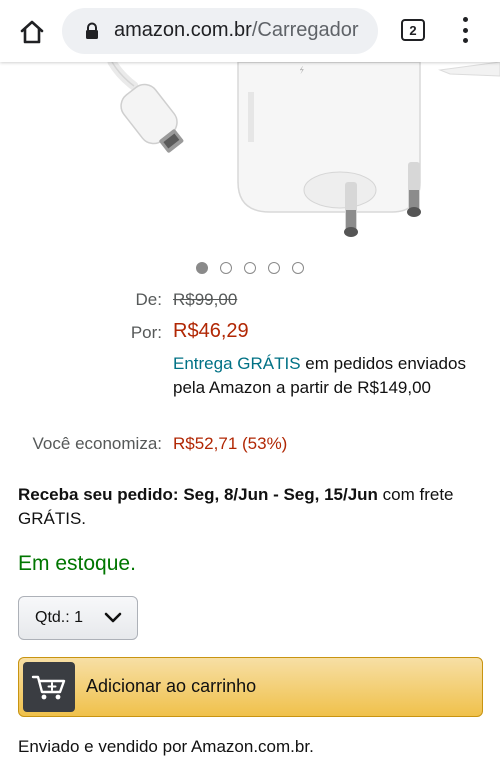  Describe the element at coordinates (113, 620) in the screenshot. I see `chevron-down-icon` at that location.